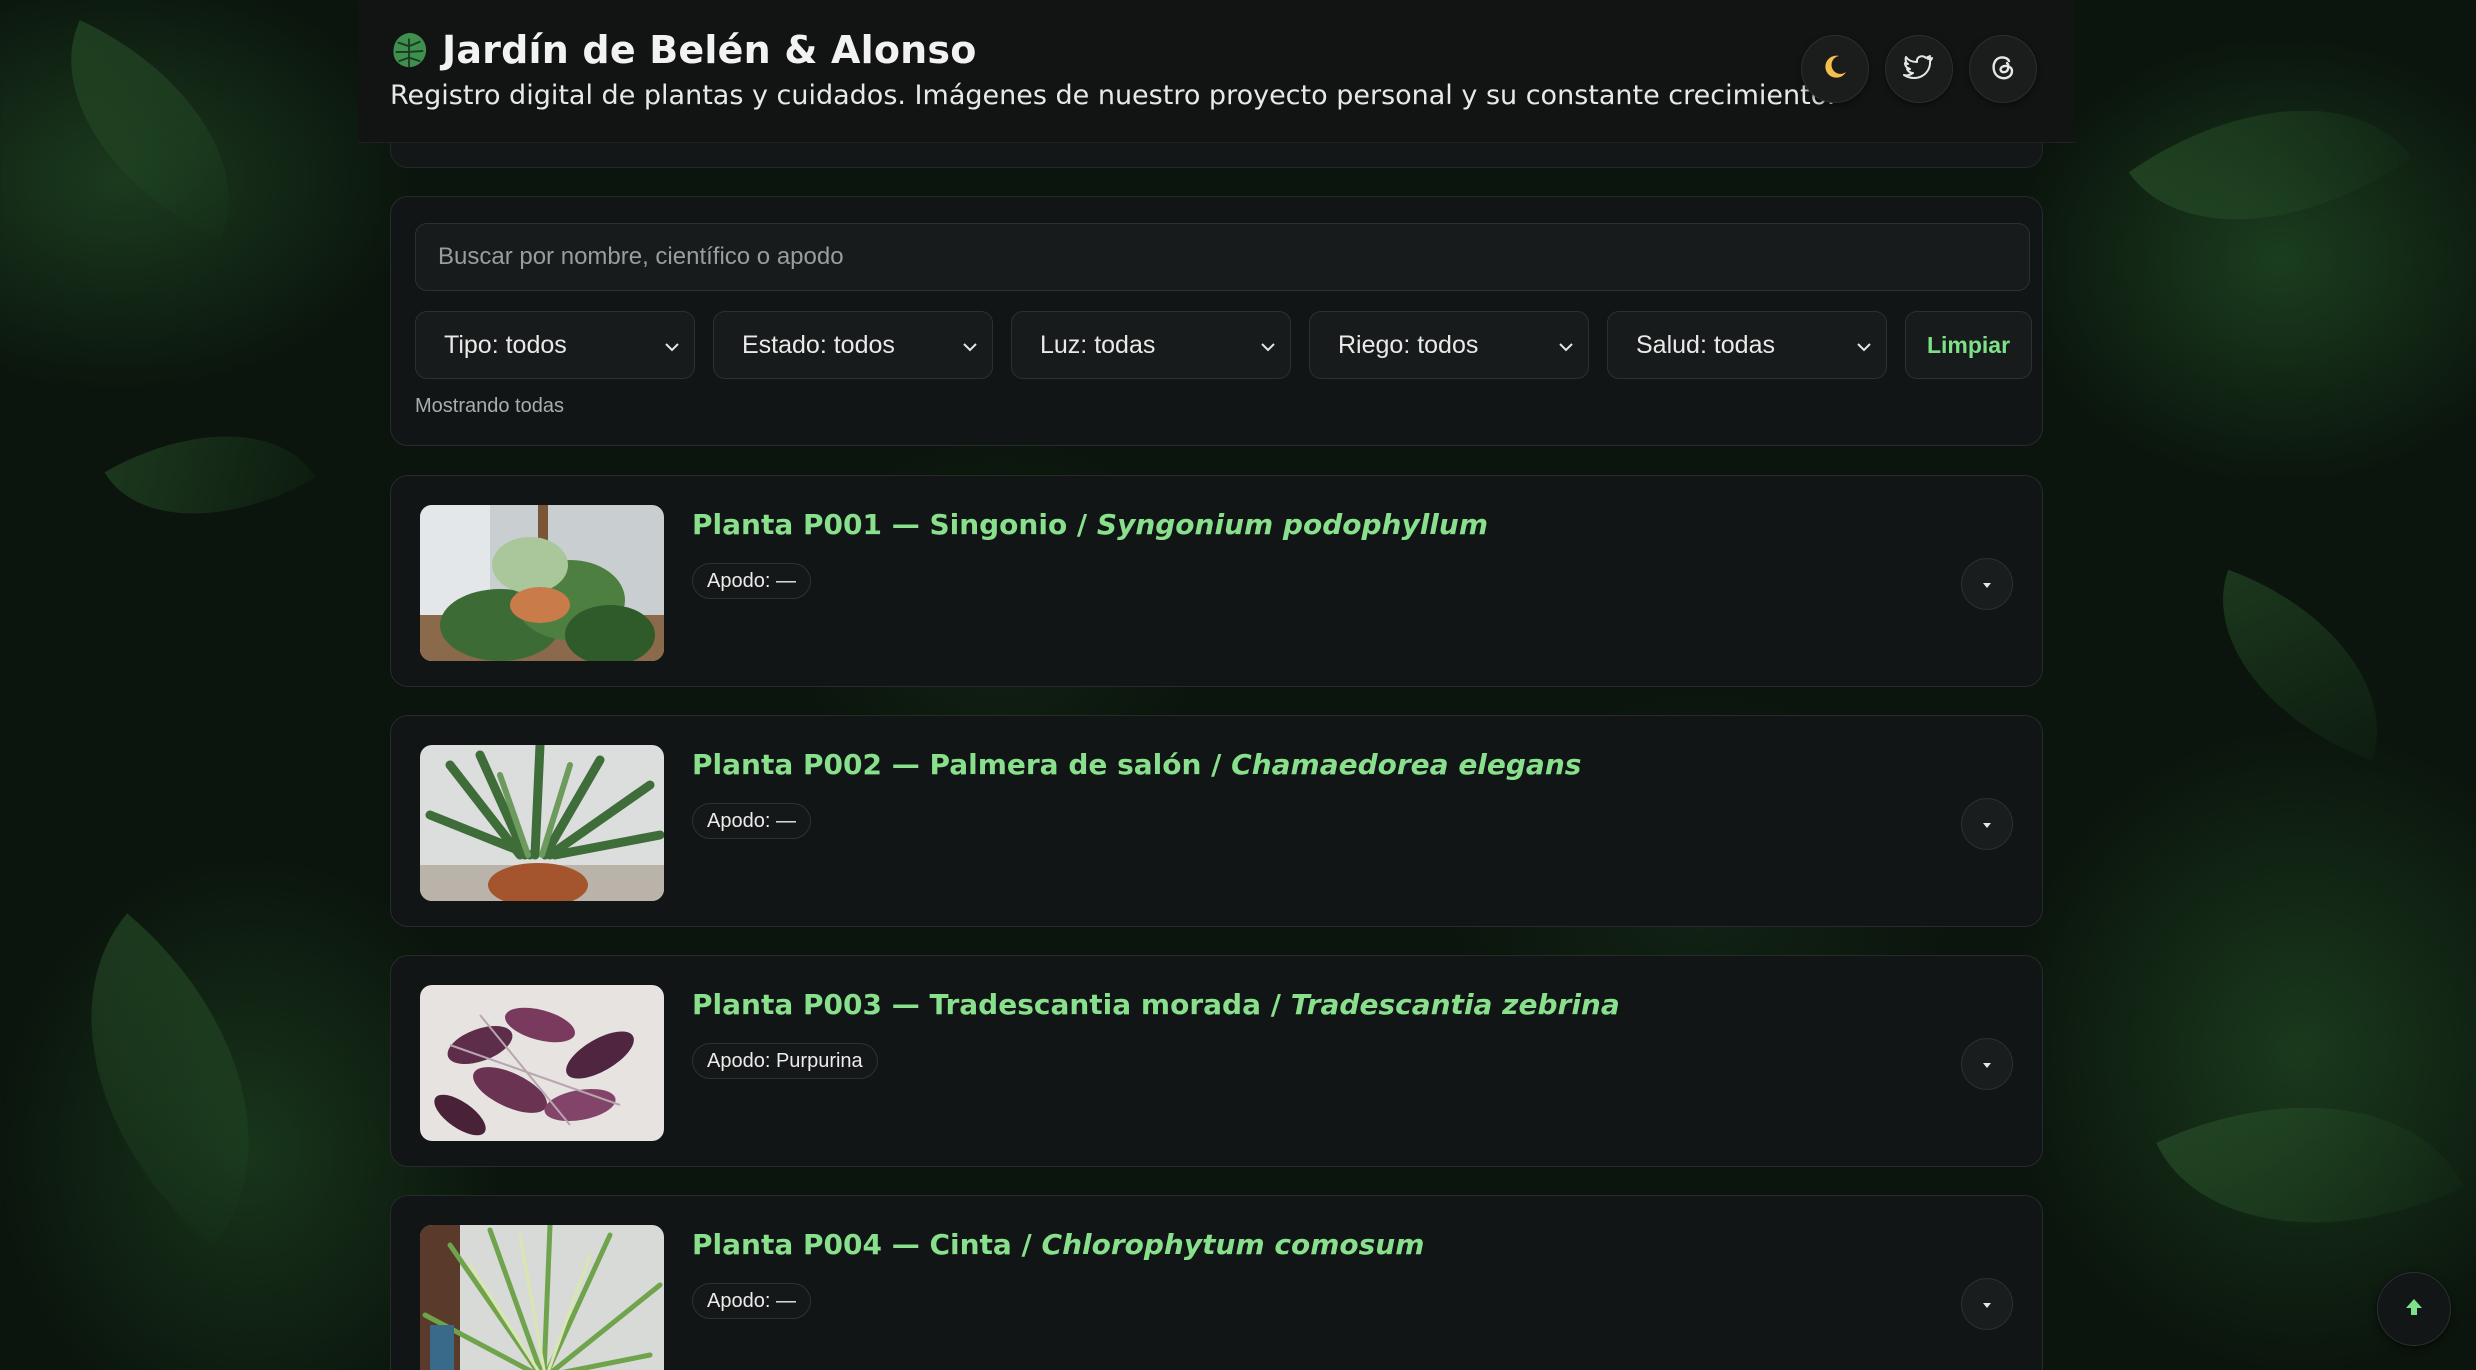 The width and height of the screenshot is (2476, 1370). I want to click on header-actions, so click(1919, 69).